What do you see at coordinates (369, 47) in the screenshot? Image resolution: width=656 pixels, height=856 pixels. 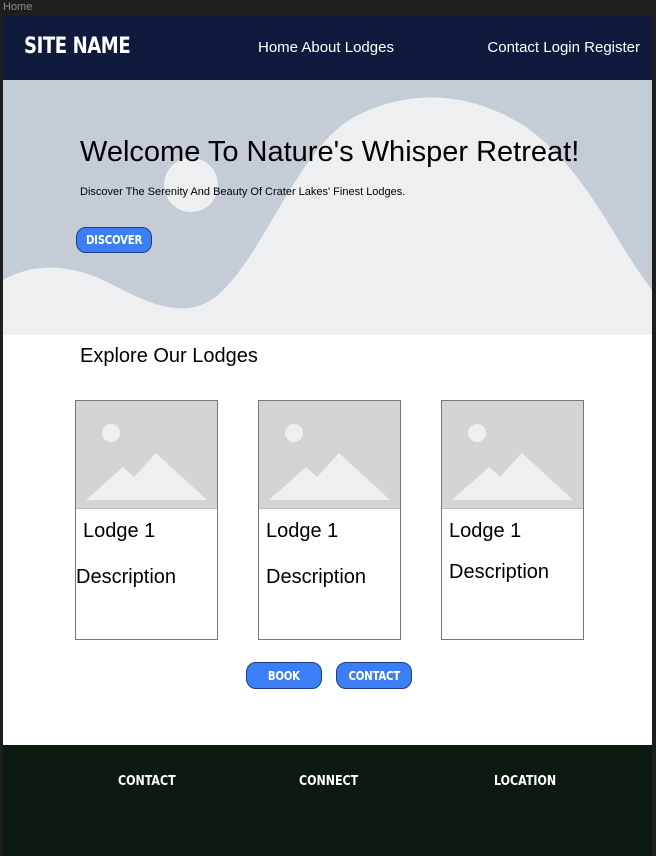 I see `nav-link-lodges: Lodges` at bounding box center [369, 47].